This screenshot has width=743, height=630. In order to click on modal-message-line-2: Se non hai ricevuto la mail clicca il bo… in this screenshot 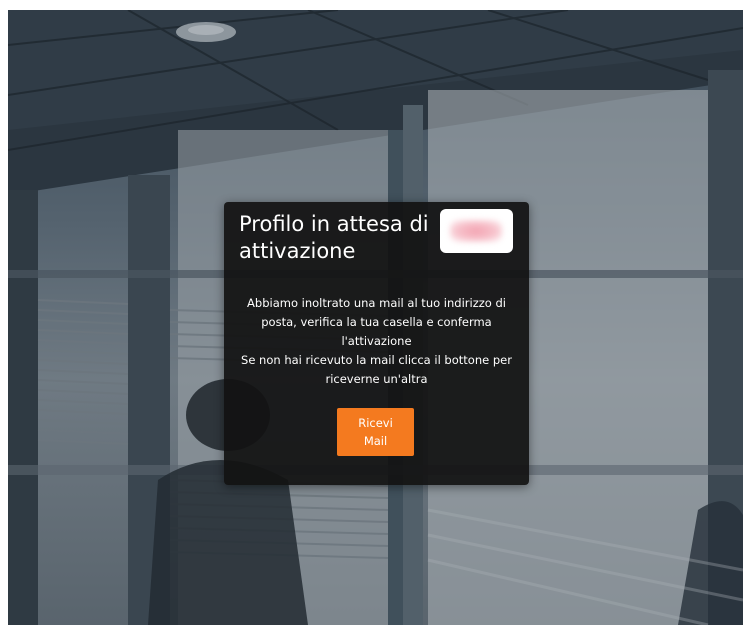, I will do `click(376, 369)`.